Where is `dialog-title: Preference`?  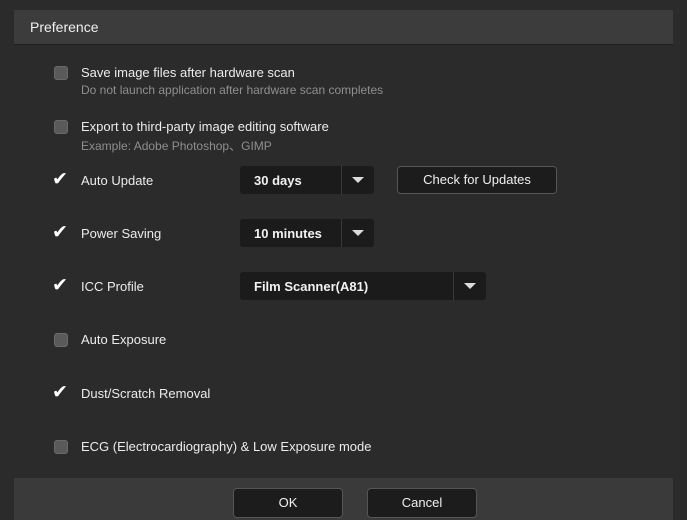
dialog-title: Preference is located at coordinates (64, 27).